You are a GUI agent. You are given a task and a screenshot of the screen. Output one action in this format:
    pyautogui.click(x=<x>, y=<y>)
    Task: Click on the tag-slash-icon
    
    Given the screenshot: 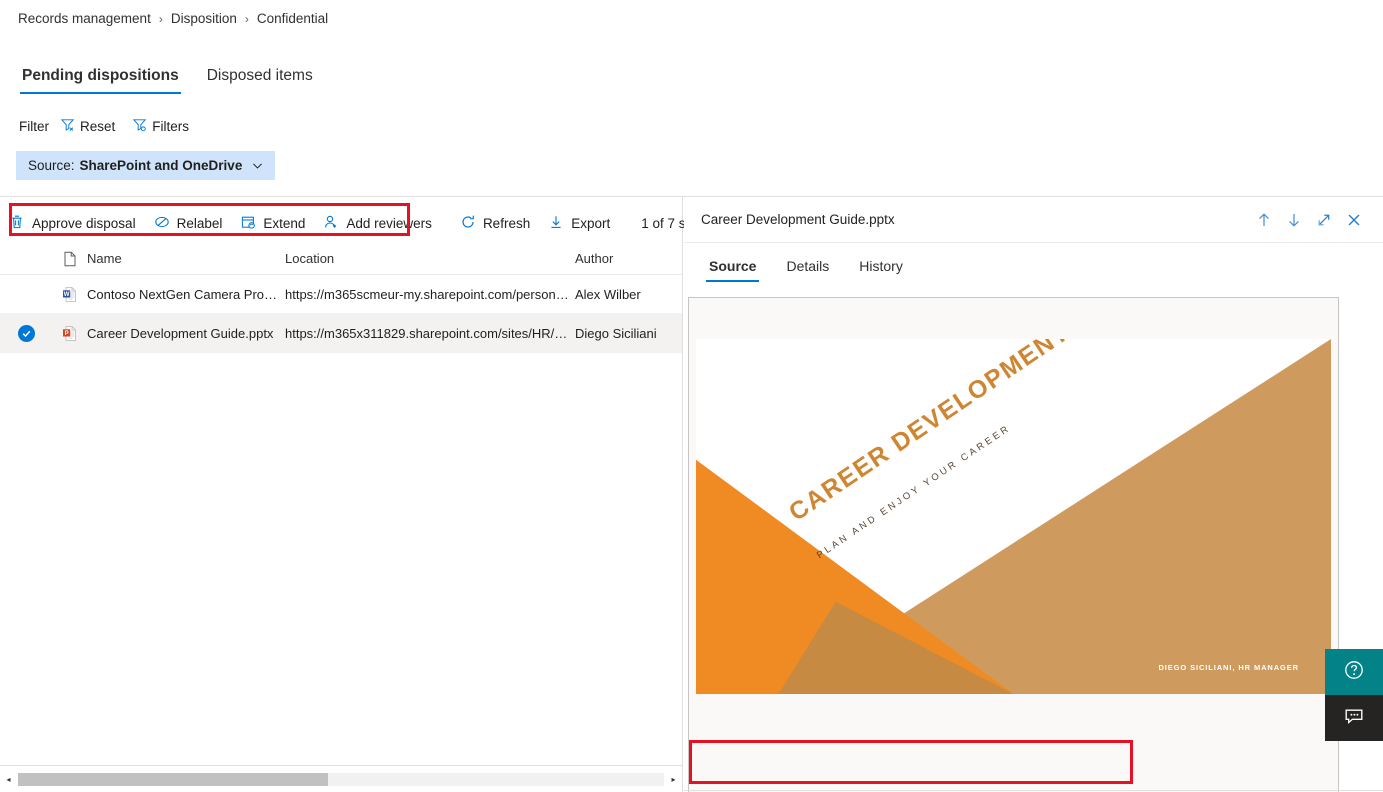 What is the action you would take?
    pyautogui.click(x=165, y=223)
    